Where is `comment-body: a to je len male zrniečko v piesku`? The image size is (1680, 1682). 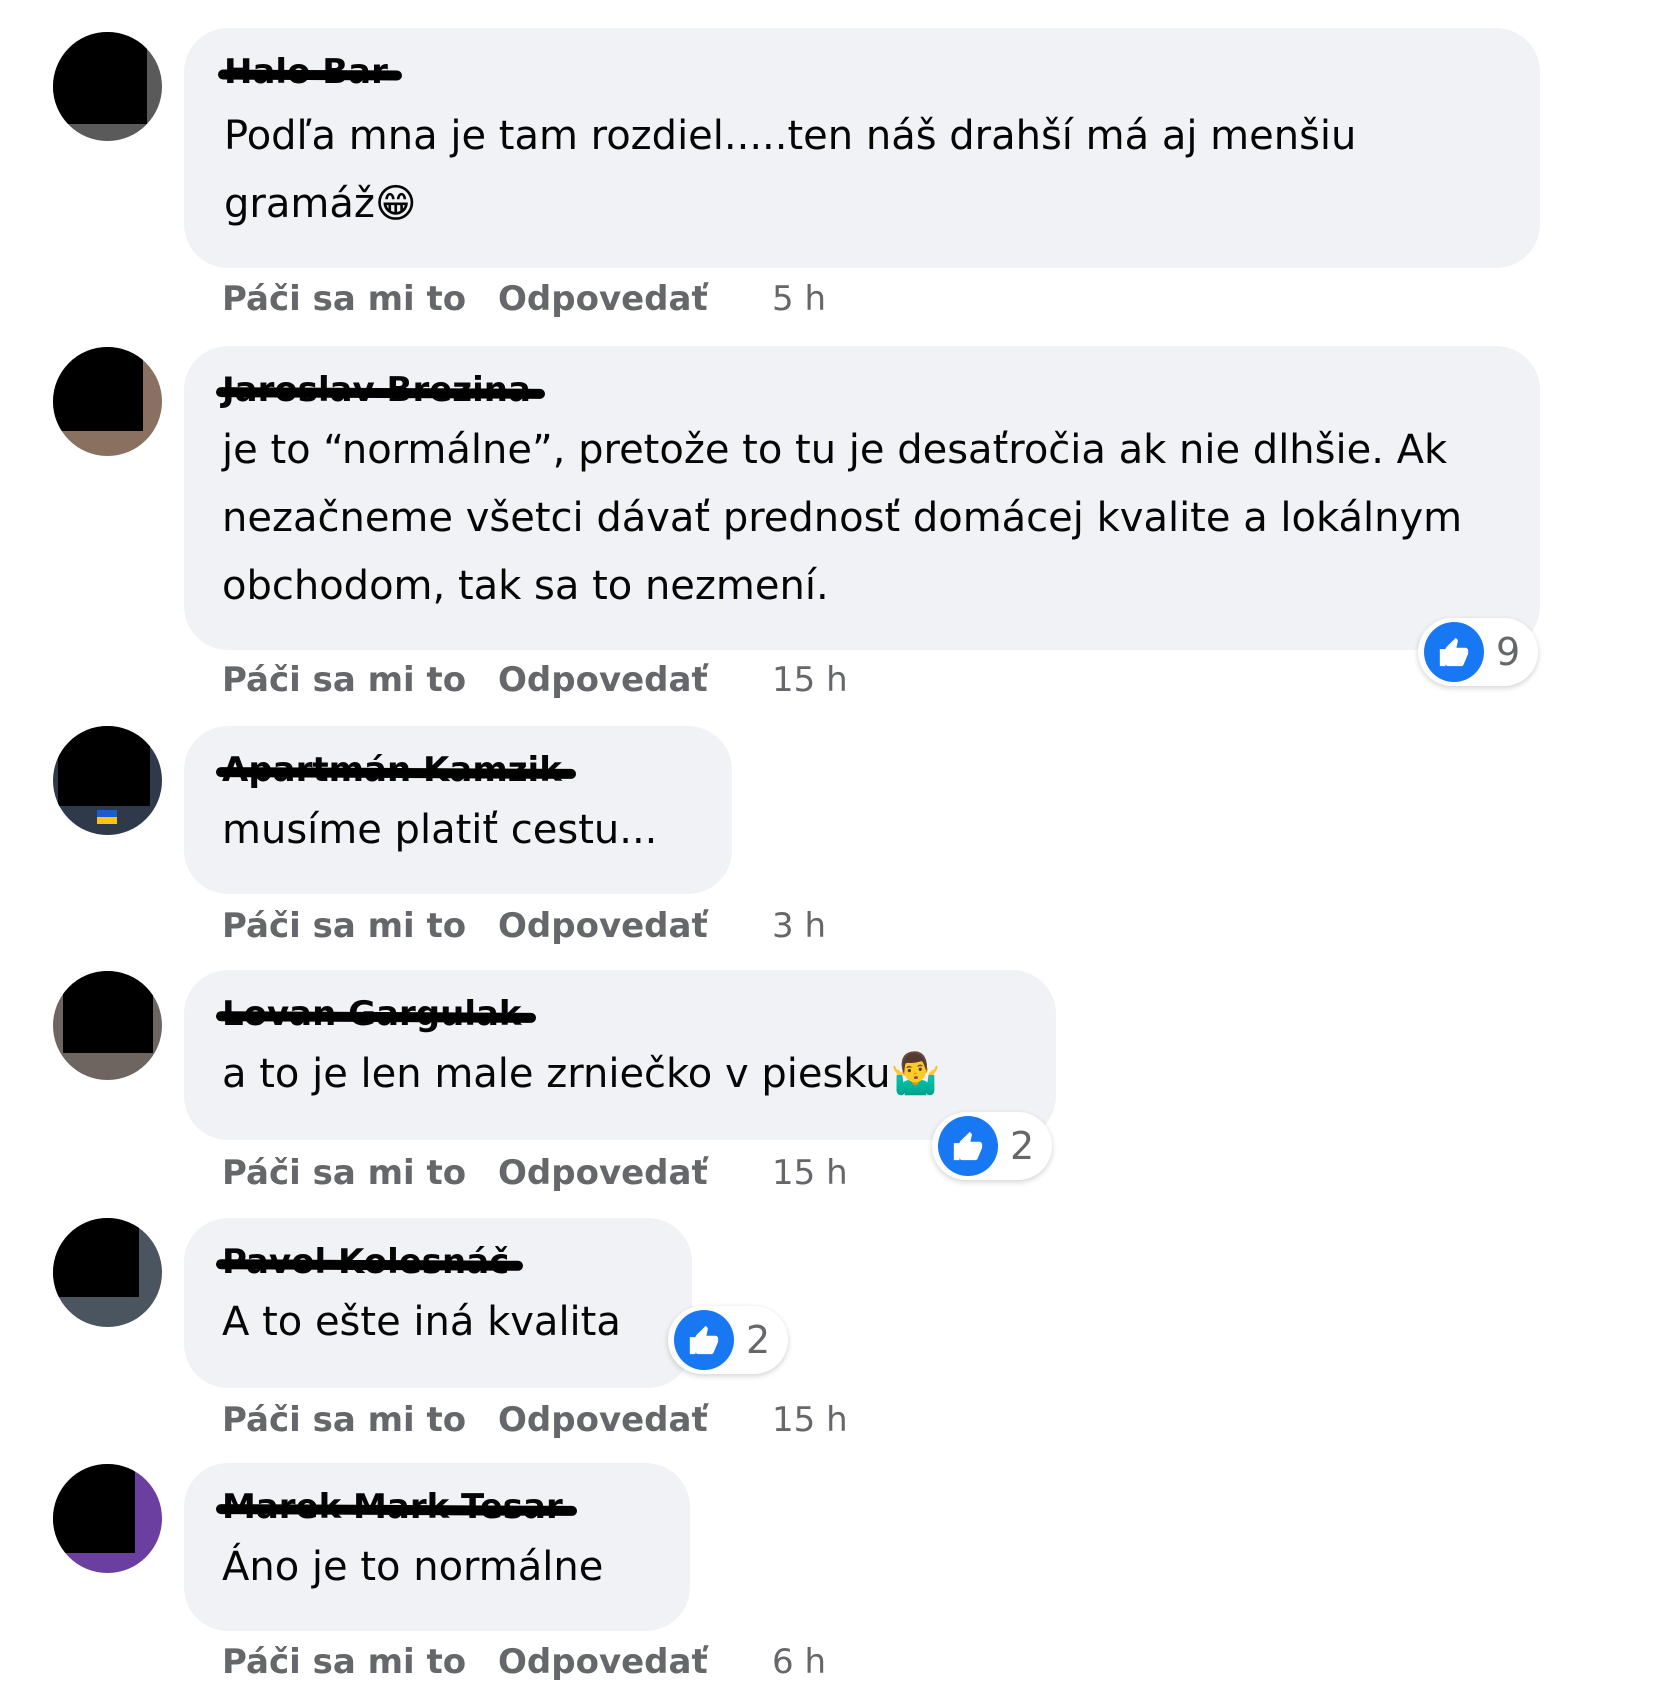 comment-body: a to je len male zrniečko v piesku is located at coordinates (556, 1074).